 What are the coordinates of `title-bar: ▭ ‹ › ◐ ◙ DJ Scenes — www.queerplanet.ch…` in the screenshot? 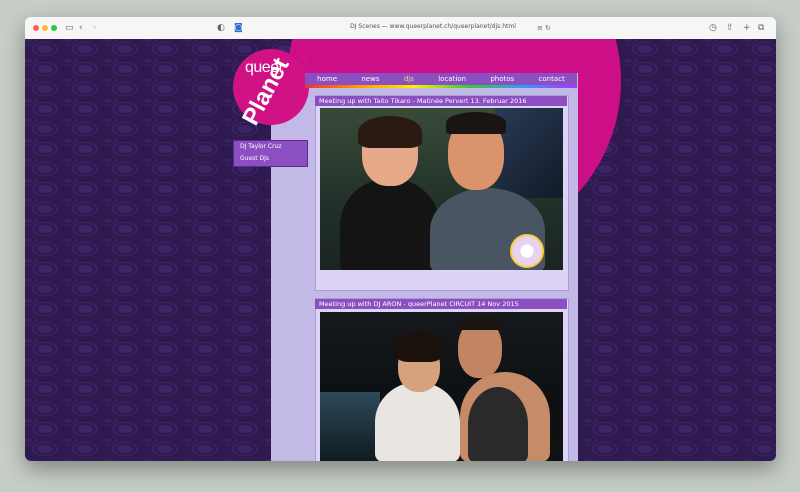 It's located at (400, 28).